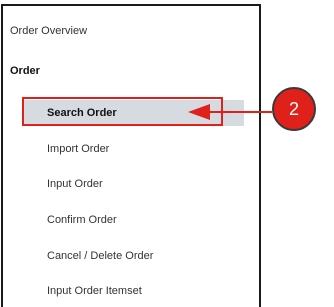 The image size is (334, 307). Describe the element at coordinates (199, 112) in the screenshot. I see `annotation-arrow-head-icon` at that location.